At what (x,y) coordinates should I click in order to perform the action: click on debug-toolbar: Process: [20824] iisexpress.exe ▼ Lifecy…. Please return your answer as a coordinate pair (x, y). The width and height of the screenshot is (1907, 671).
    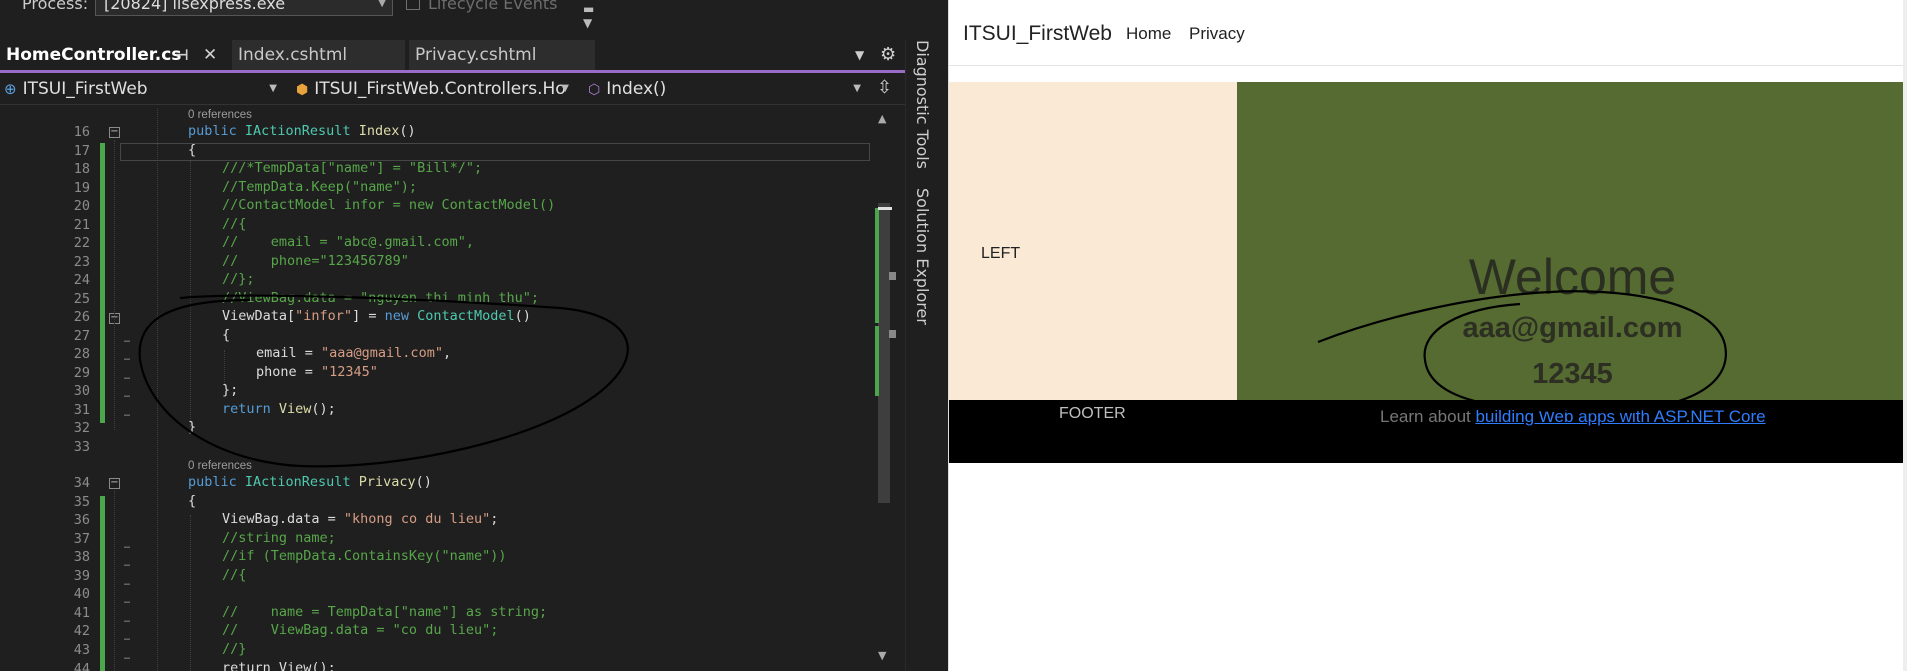
    Looking at the image, I should click on (474, 15).